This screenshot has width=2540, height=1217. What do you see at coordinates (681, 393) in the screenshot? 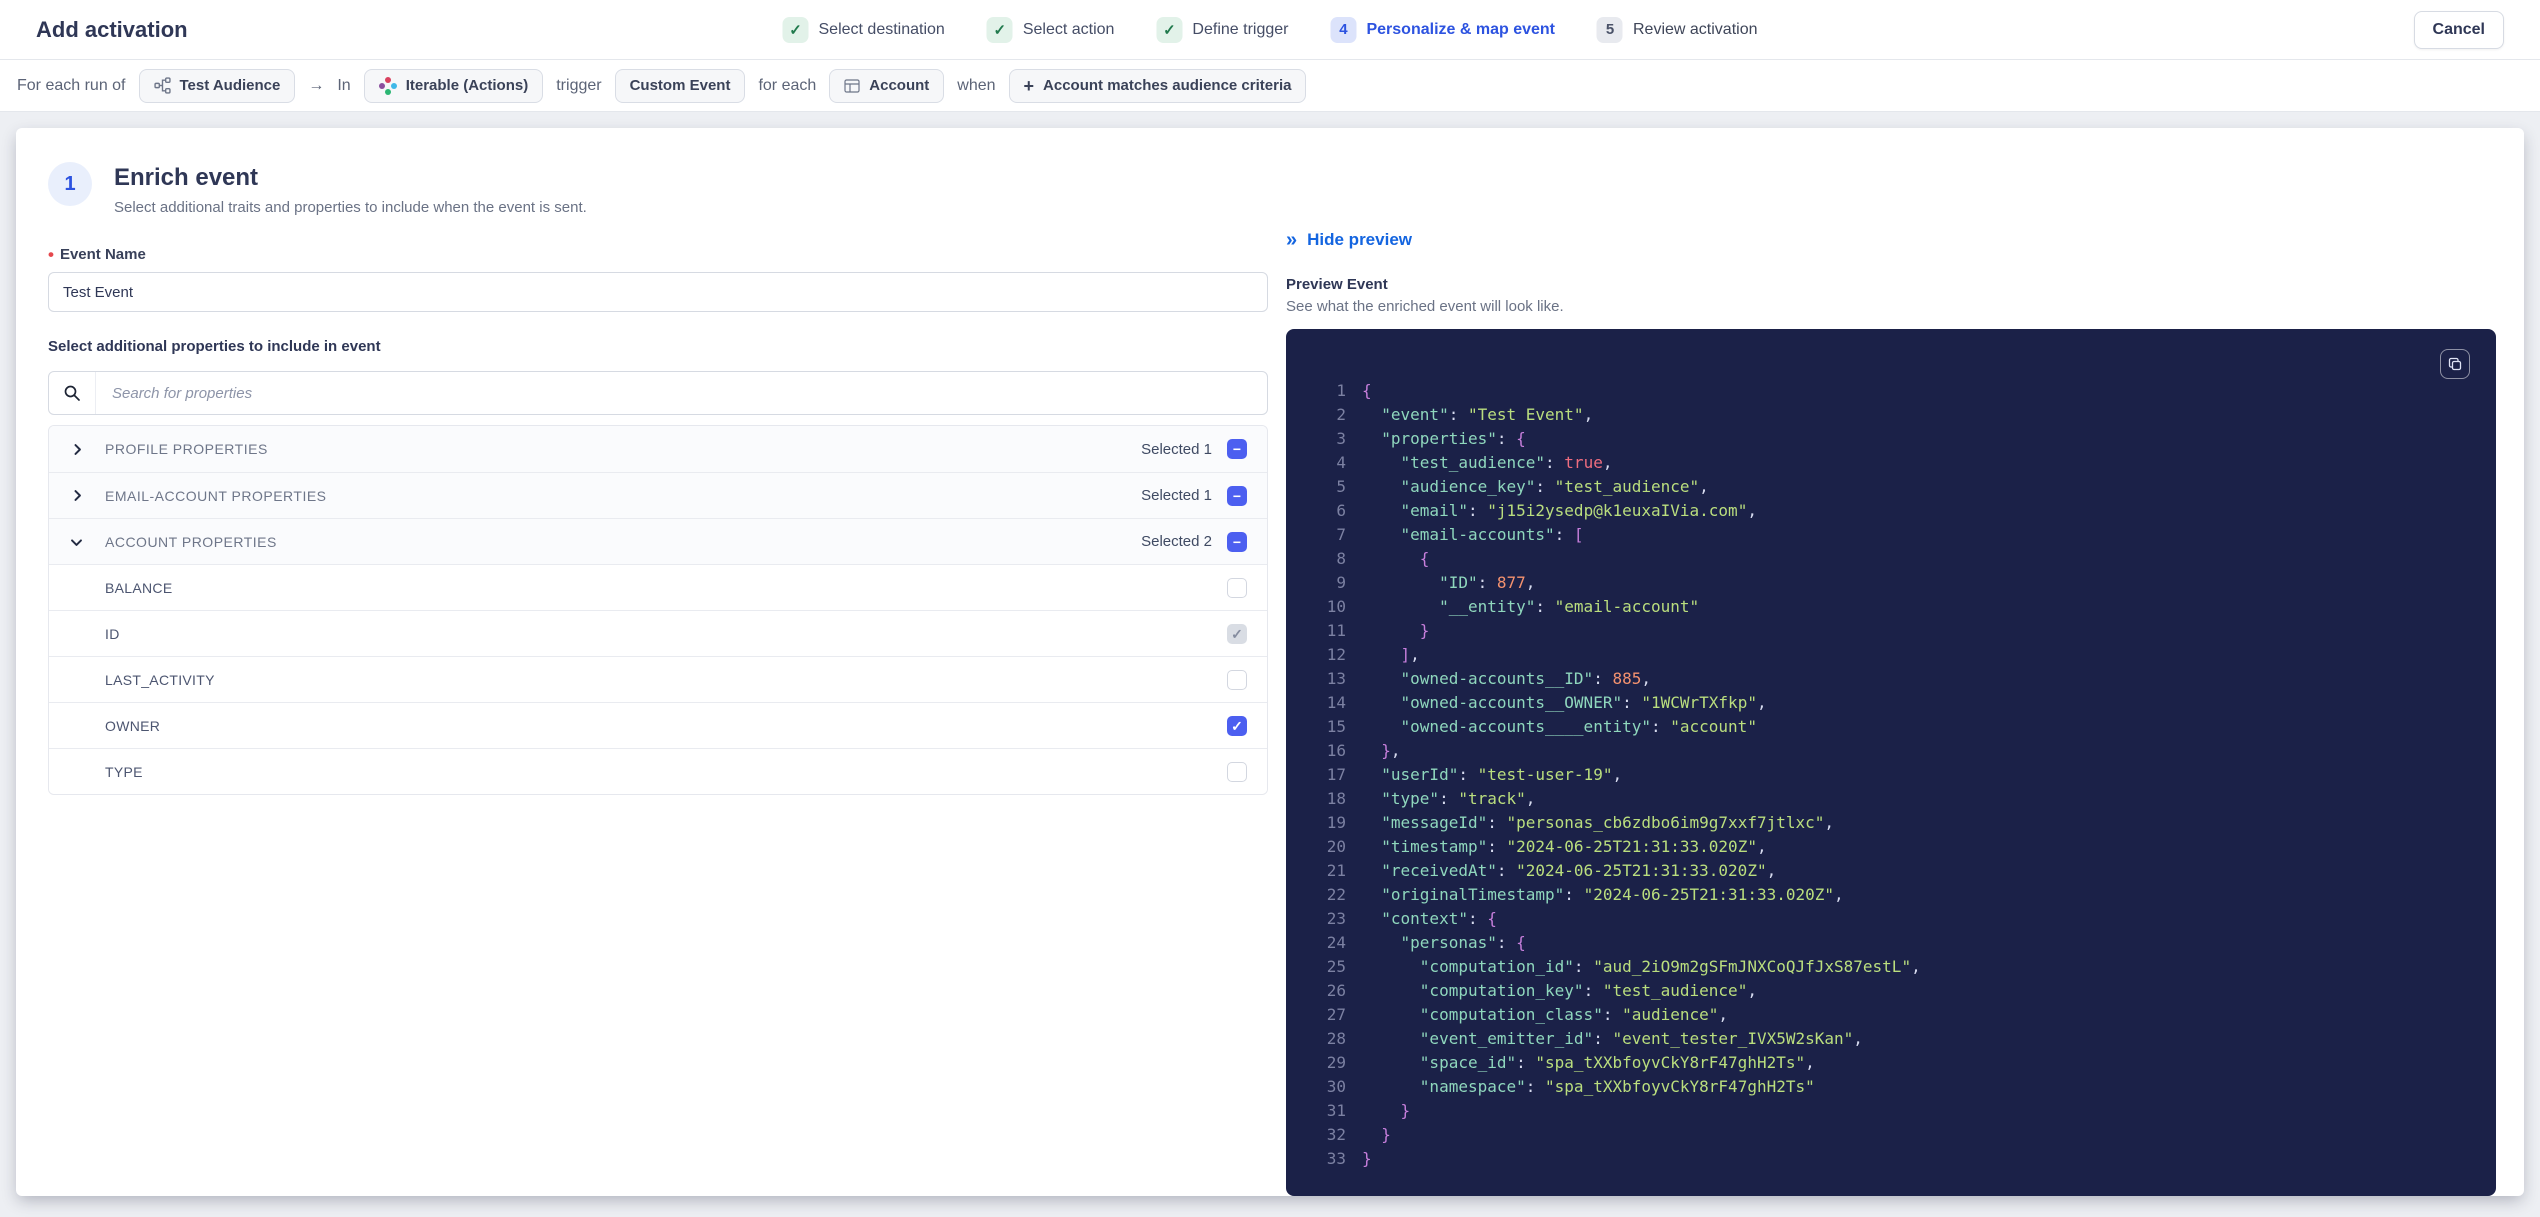
I see `search-input` at bounding box center [681, 393].